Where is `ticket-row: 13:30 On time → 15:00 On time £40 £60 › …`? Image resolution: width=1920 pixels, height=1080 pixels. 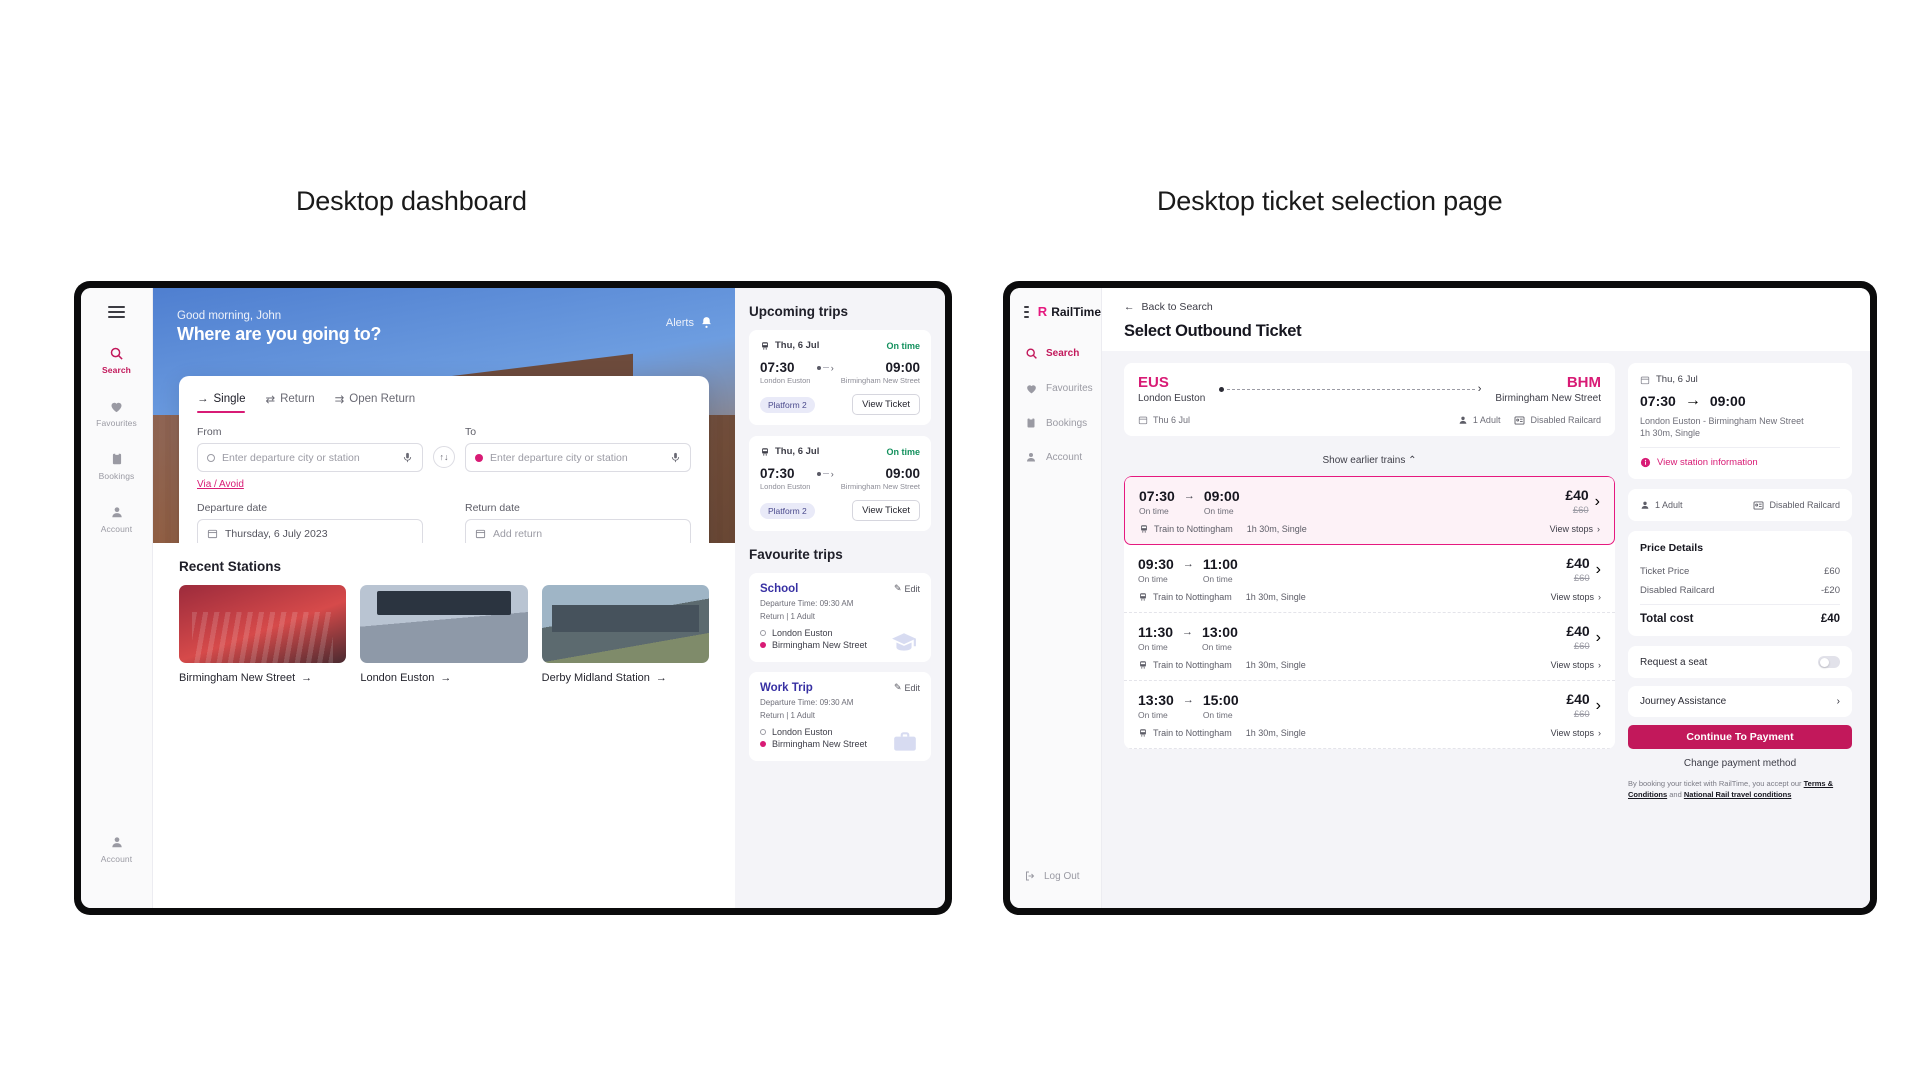
ticket-row: 13:30 On time → 15:00 On time £40 £60 › … is located at coordinates (1369, 715).